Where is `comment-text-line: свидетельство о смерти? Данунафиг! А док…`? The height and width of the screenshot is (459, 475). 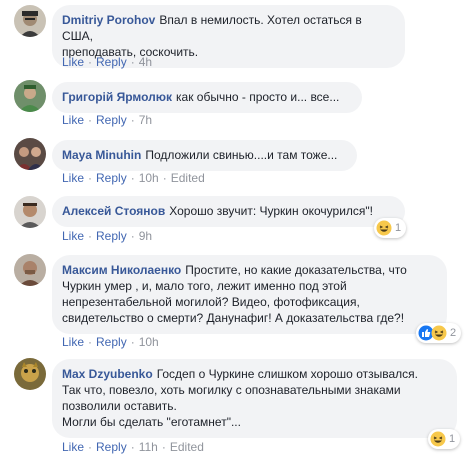
comment-text-line: свидетельство о смерти? Данунафиг! А док… is located at coordinates (233, 318).